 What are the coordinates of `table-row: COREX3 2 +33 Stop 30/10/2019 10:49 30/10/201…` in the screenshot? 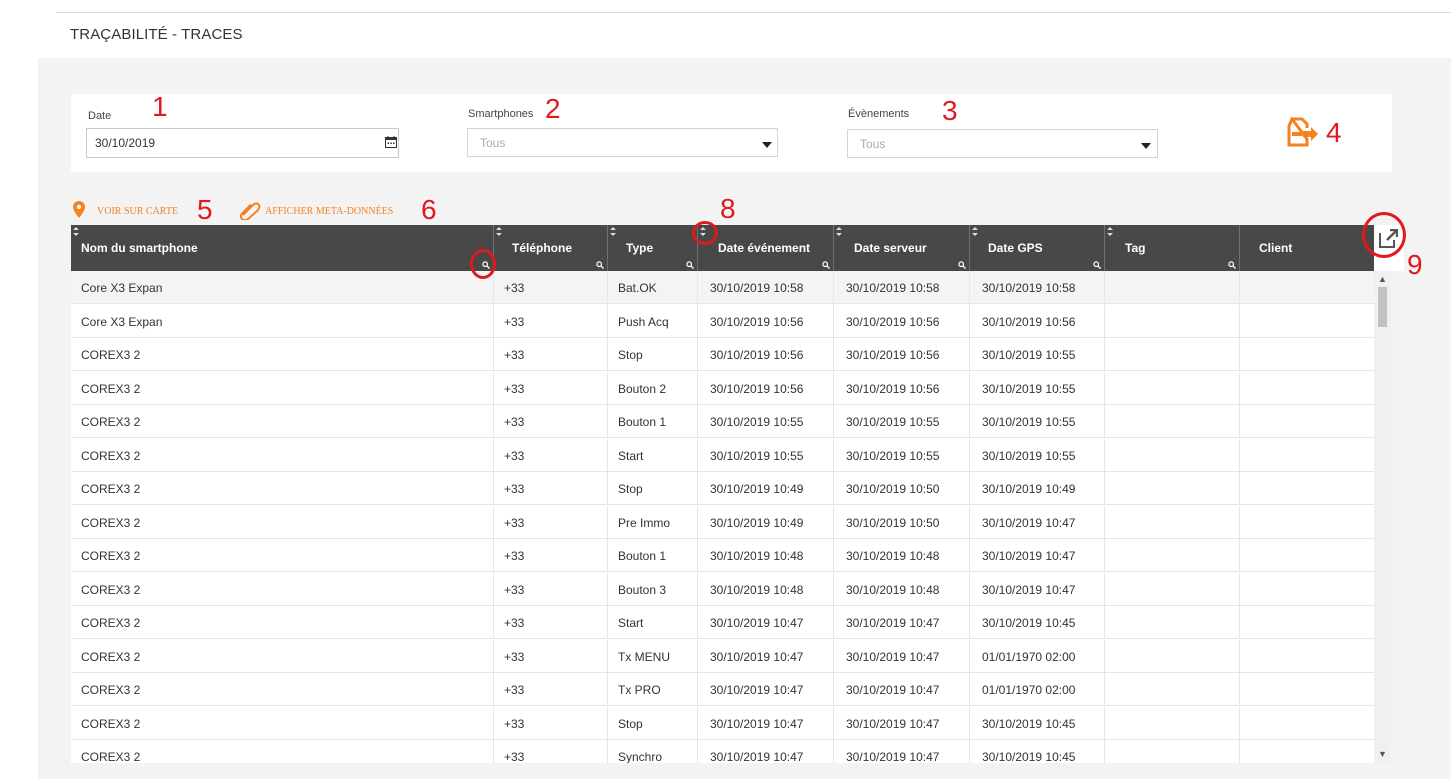 It's located at (722, 488).